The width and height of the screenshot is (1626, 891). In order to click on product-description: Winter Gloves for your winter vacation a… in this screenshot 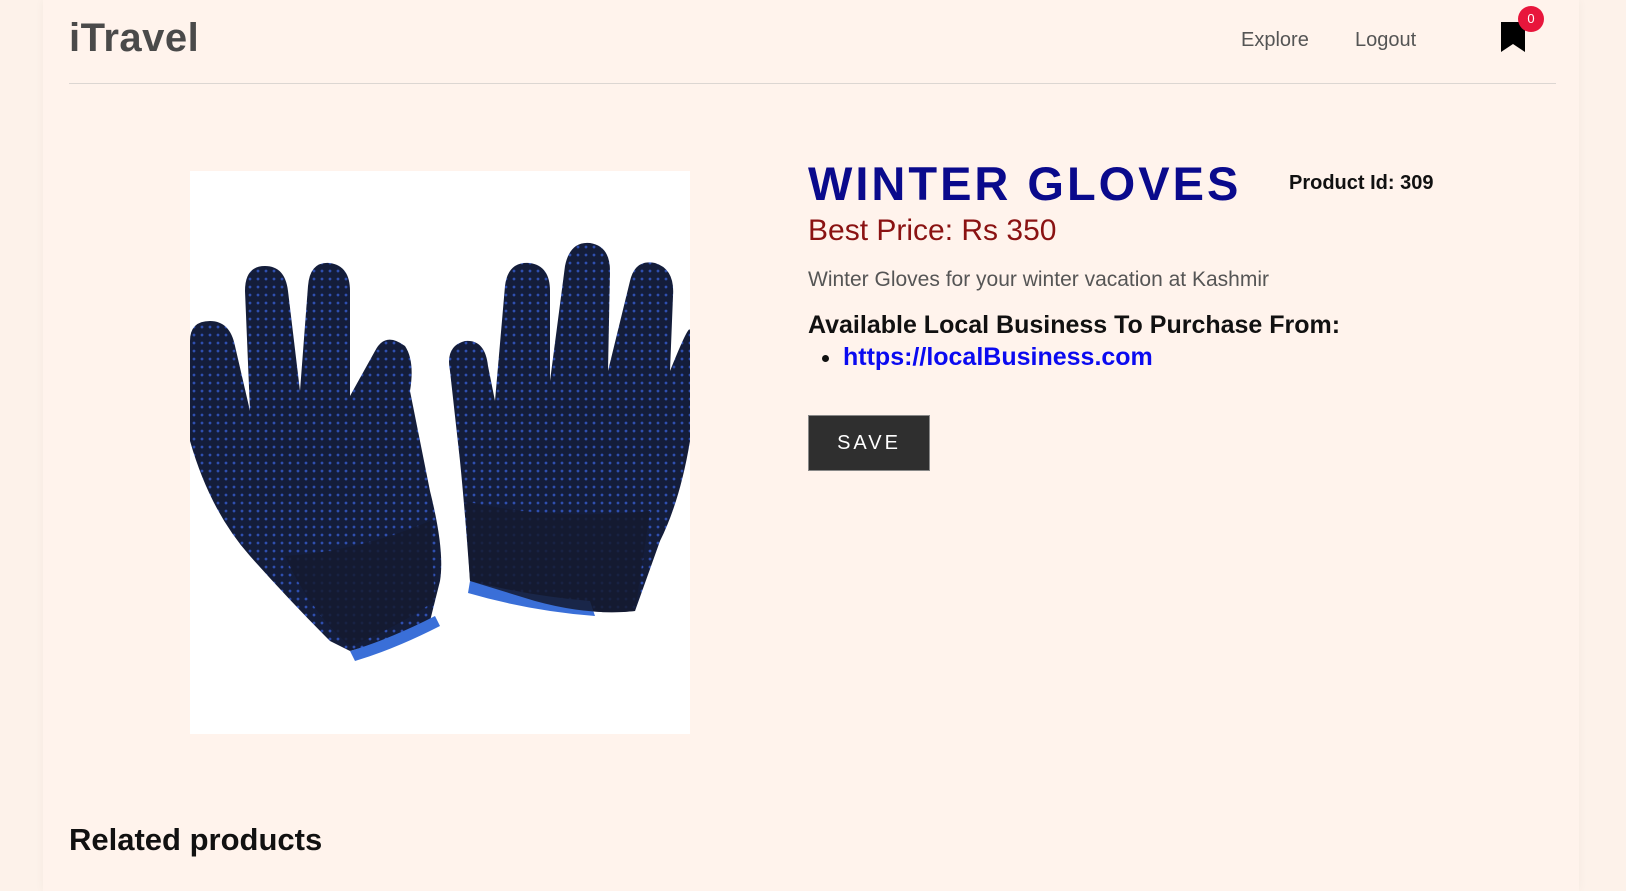, I will do `click(1038, 279)`.